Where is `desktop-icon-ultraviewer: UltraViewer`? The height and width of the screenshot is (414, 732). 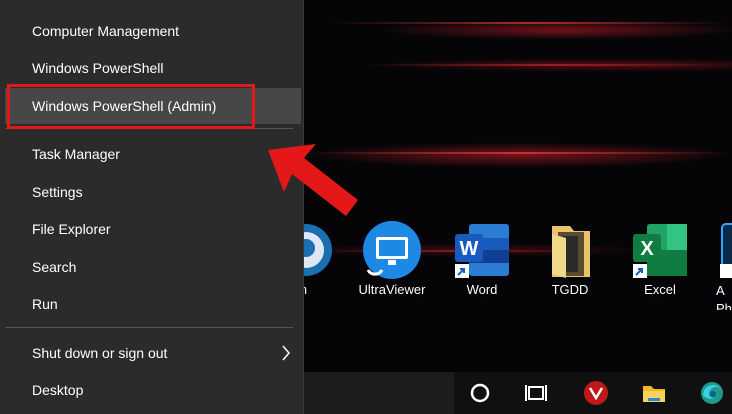 desktop-icon-ultraviewer: UltraViewer is located at coordinates (392, 265).